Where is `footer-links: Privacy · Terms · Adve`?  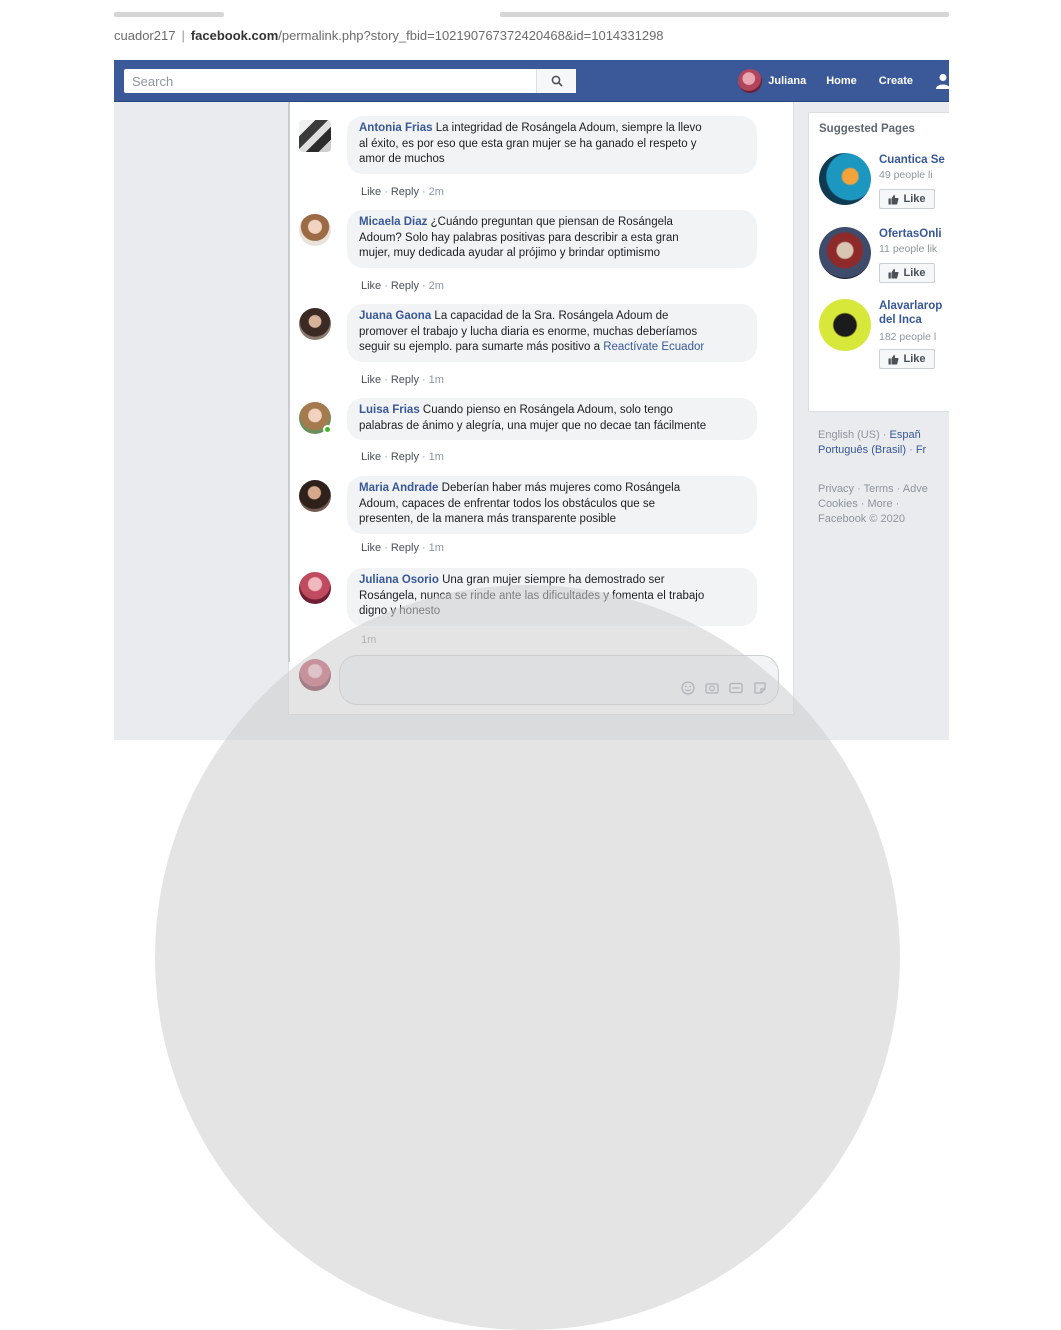
footer-links: Privacy · Terms · Adve is located at coordinates (873, 489).